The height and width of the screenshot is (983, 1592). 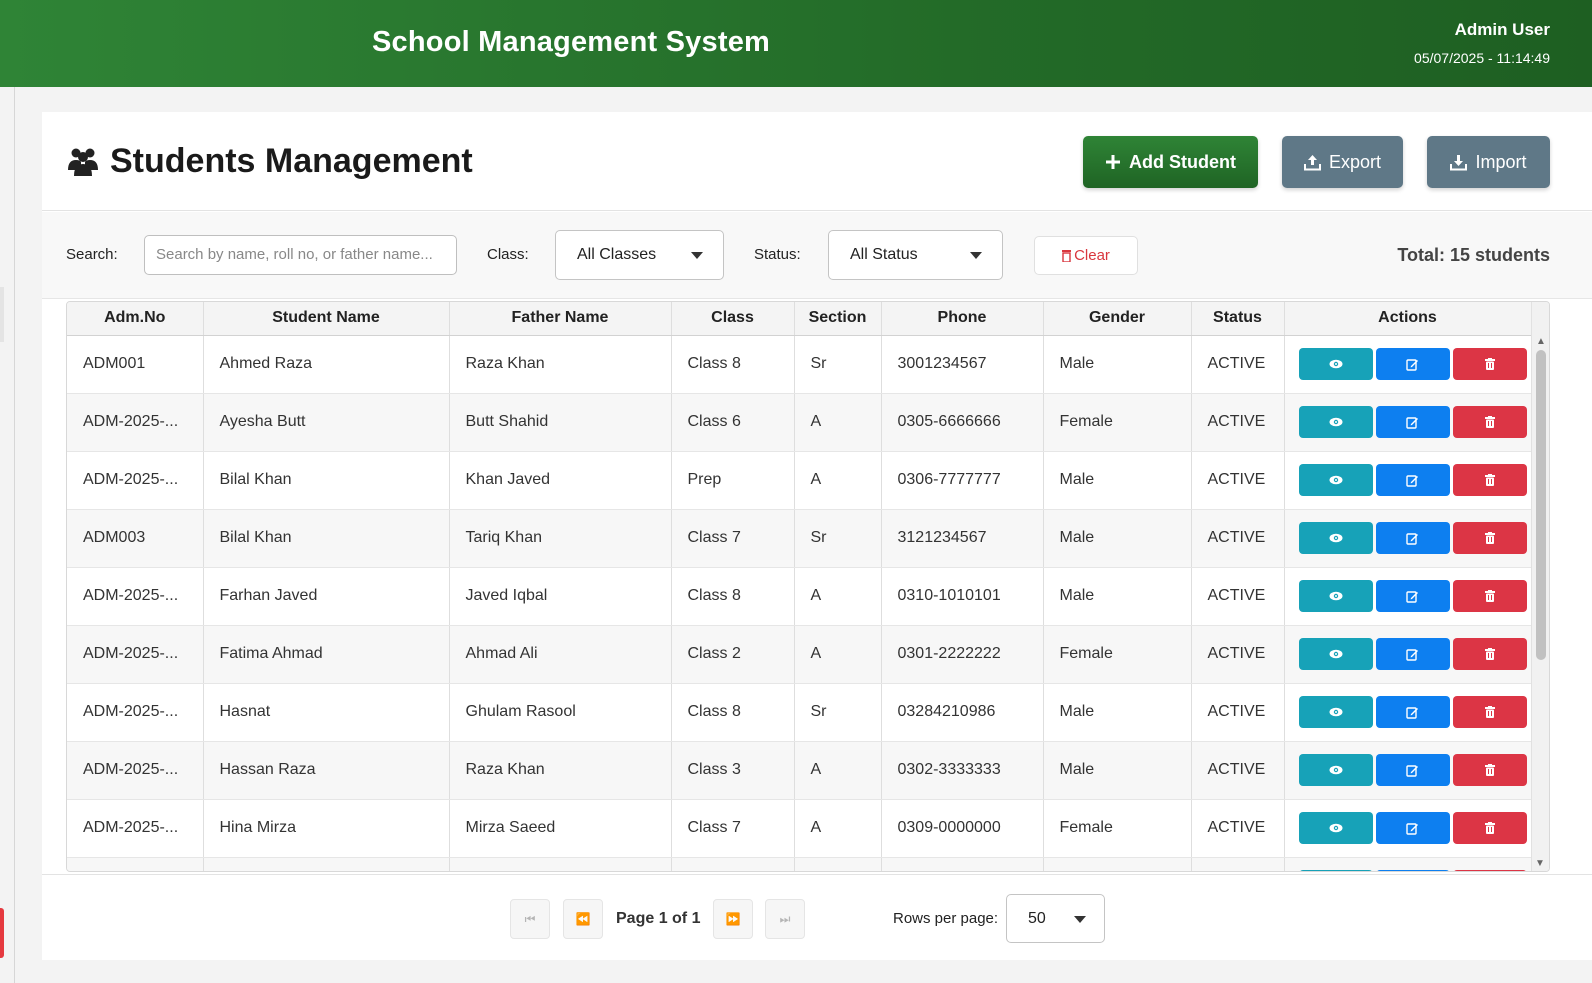 I want to click on column-header: Phone, so click(x=962, y=319).